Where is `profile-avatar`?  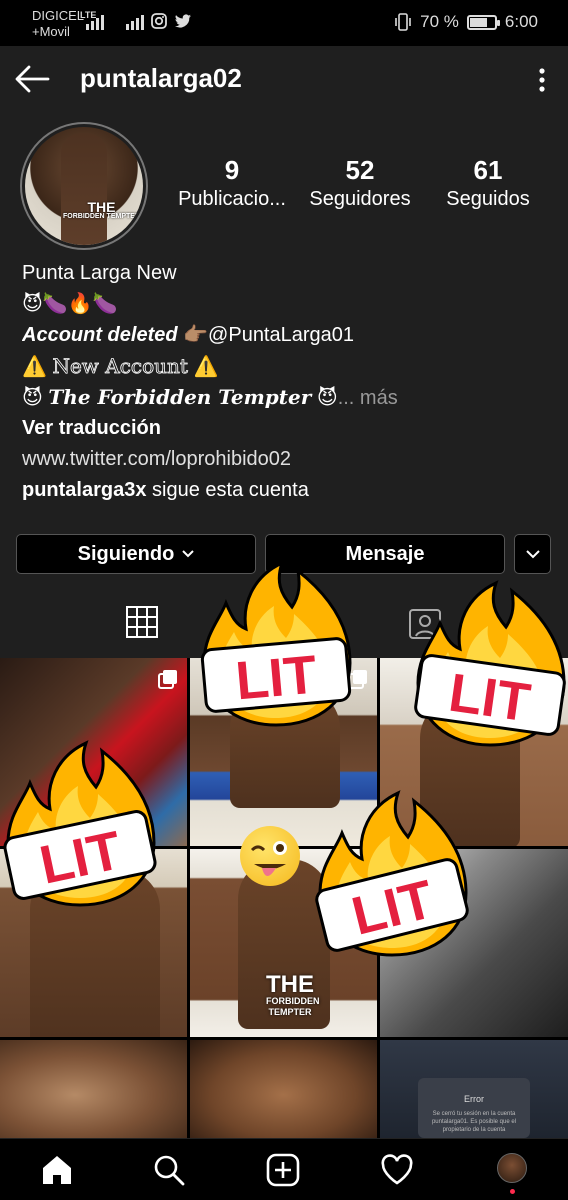 profile-avatar is located at coordinates (512, 1168).